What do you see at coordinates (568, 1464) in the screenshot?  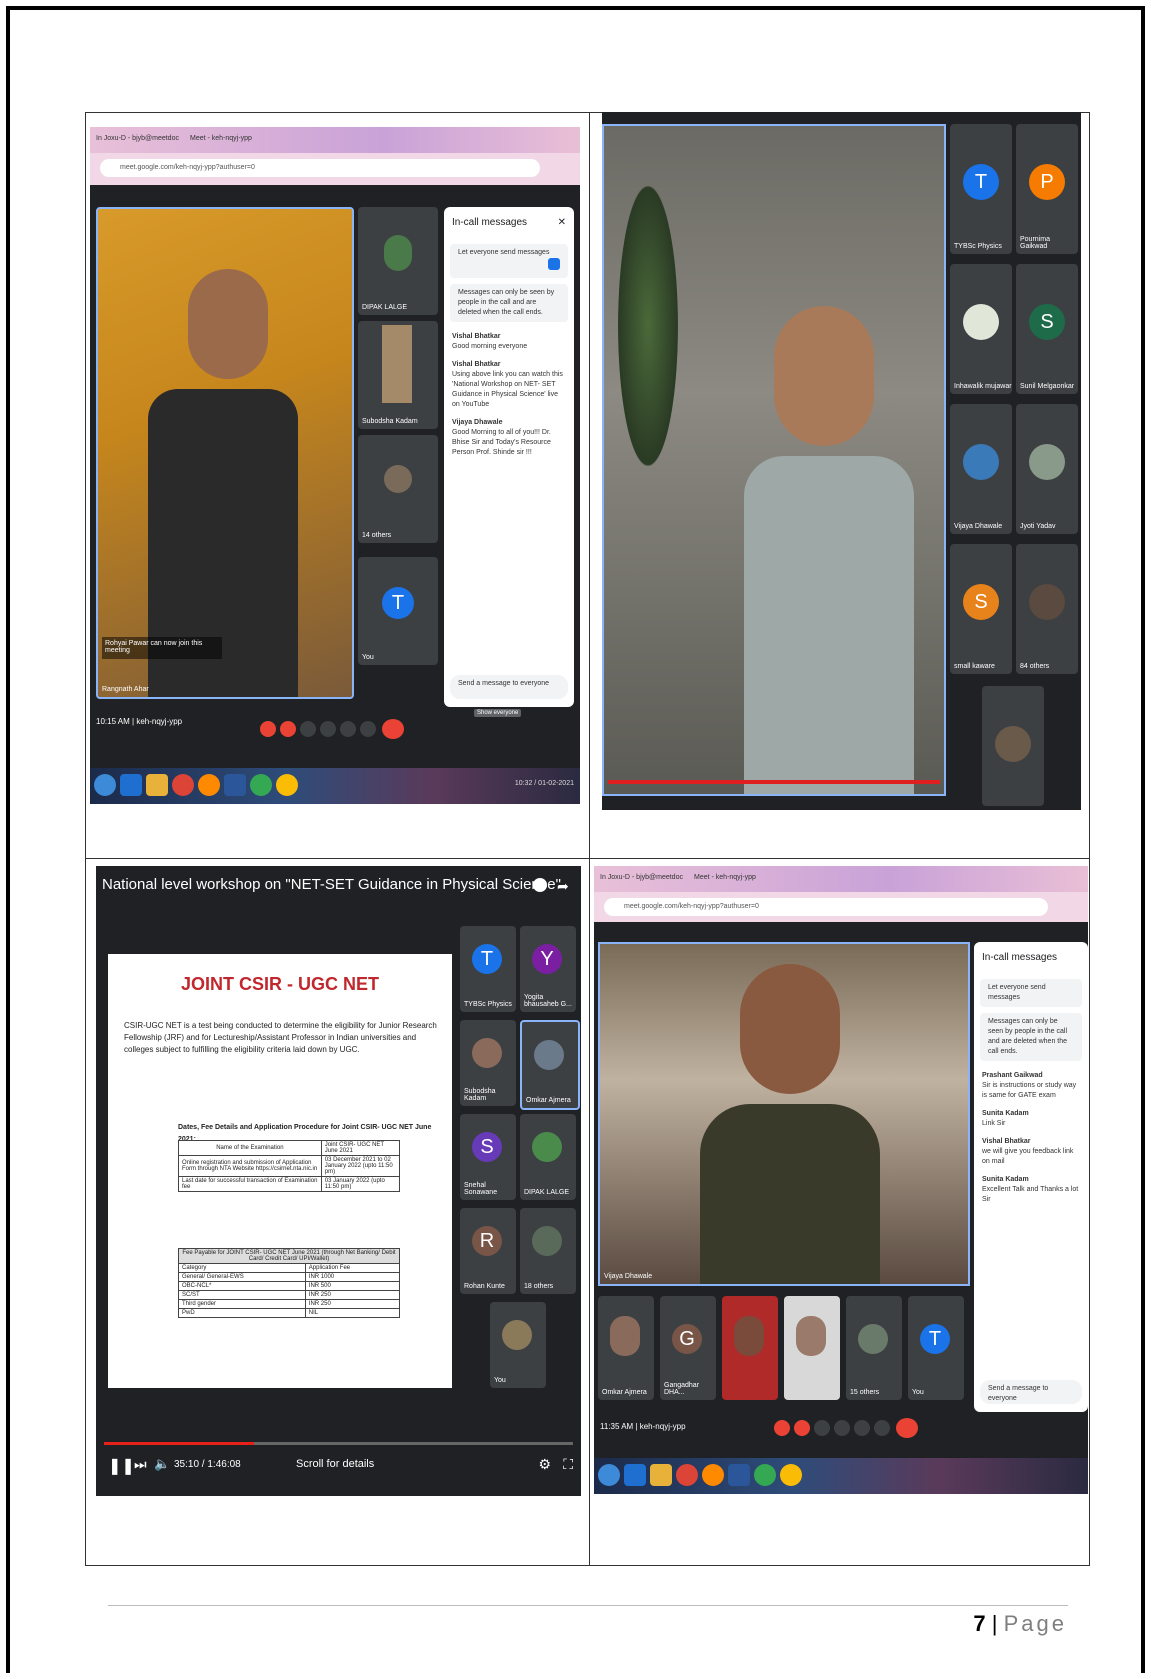 I see `fullscreen-icon: ⛶` at bounding box center [568, 1464].